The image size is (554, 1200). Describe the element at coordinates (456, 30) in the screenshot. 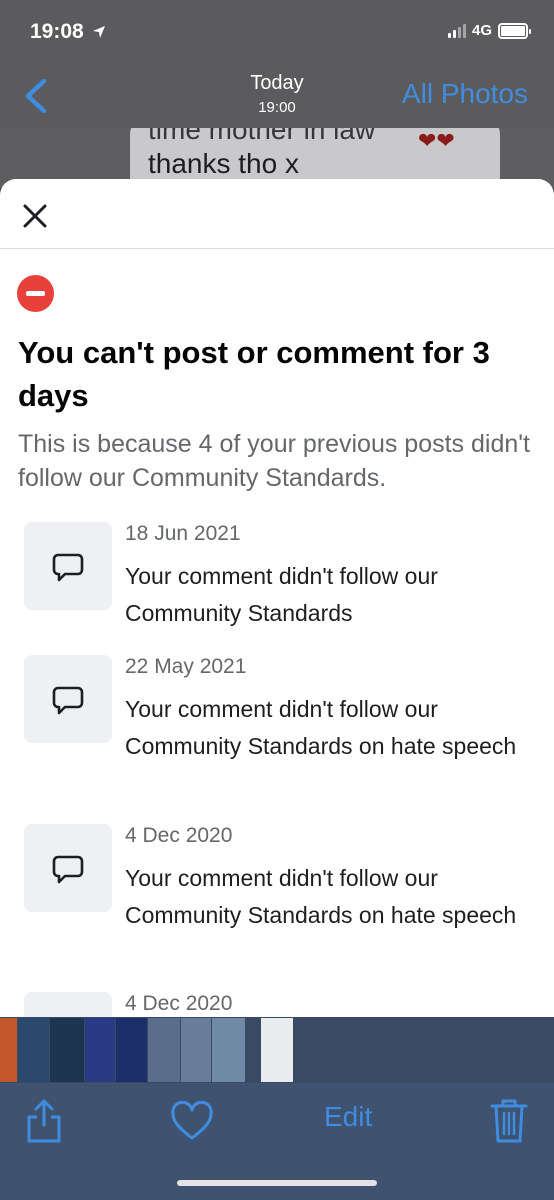

I see `signal-icon` at that location.